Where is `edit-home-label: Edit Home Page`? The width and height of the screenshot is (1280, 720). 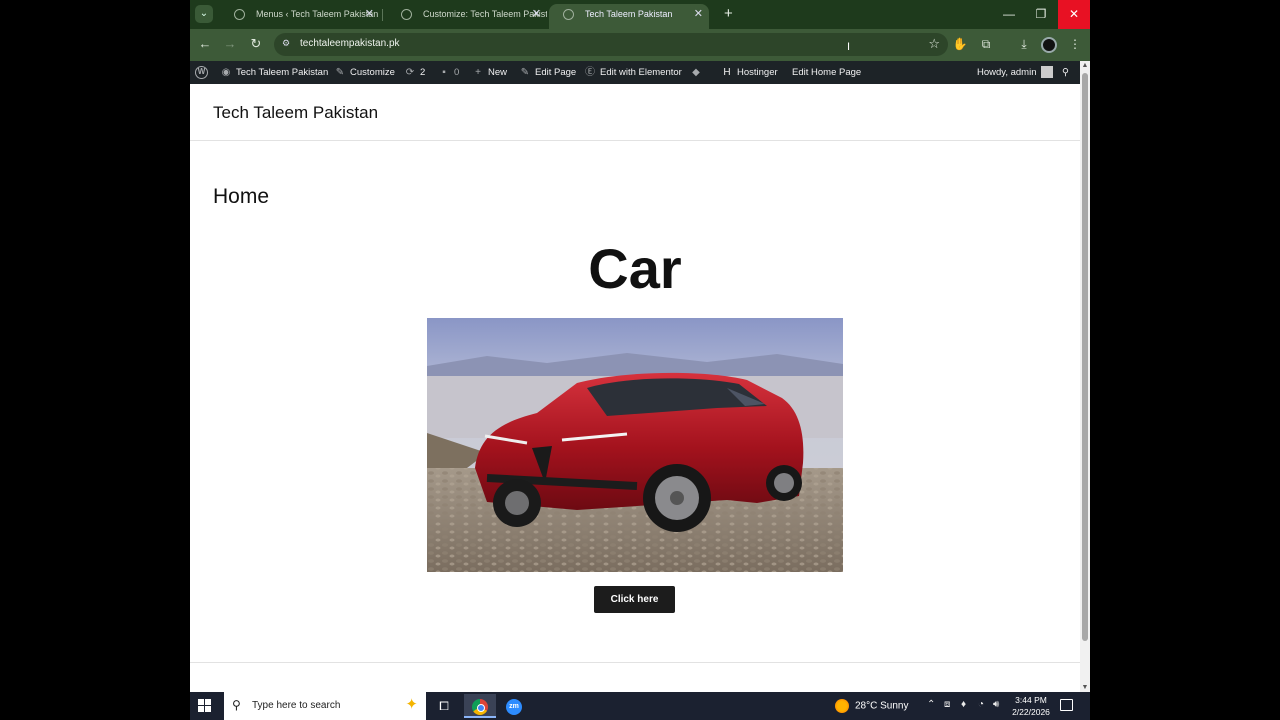 edit-home-label: Edit Home Page is located at coordinates (827, 72).